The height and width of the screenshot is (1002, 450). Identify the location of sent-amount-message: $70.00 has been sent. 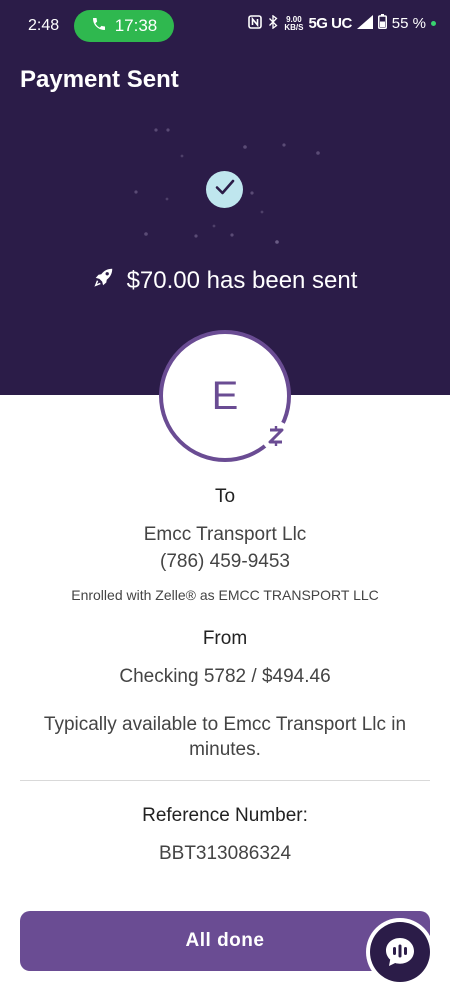
(242, 280).